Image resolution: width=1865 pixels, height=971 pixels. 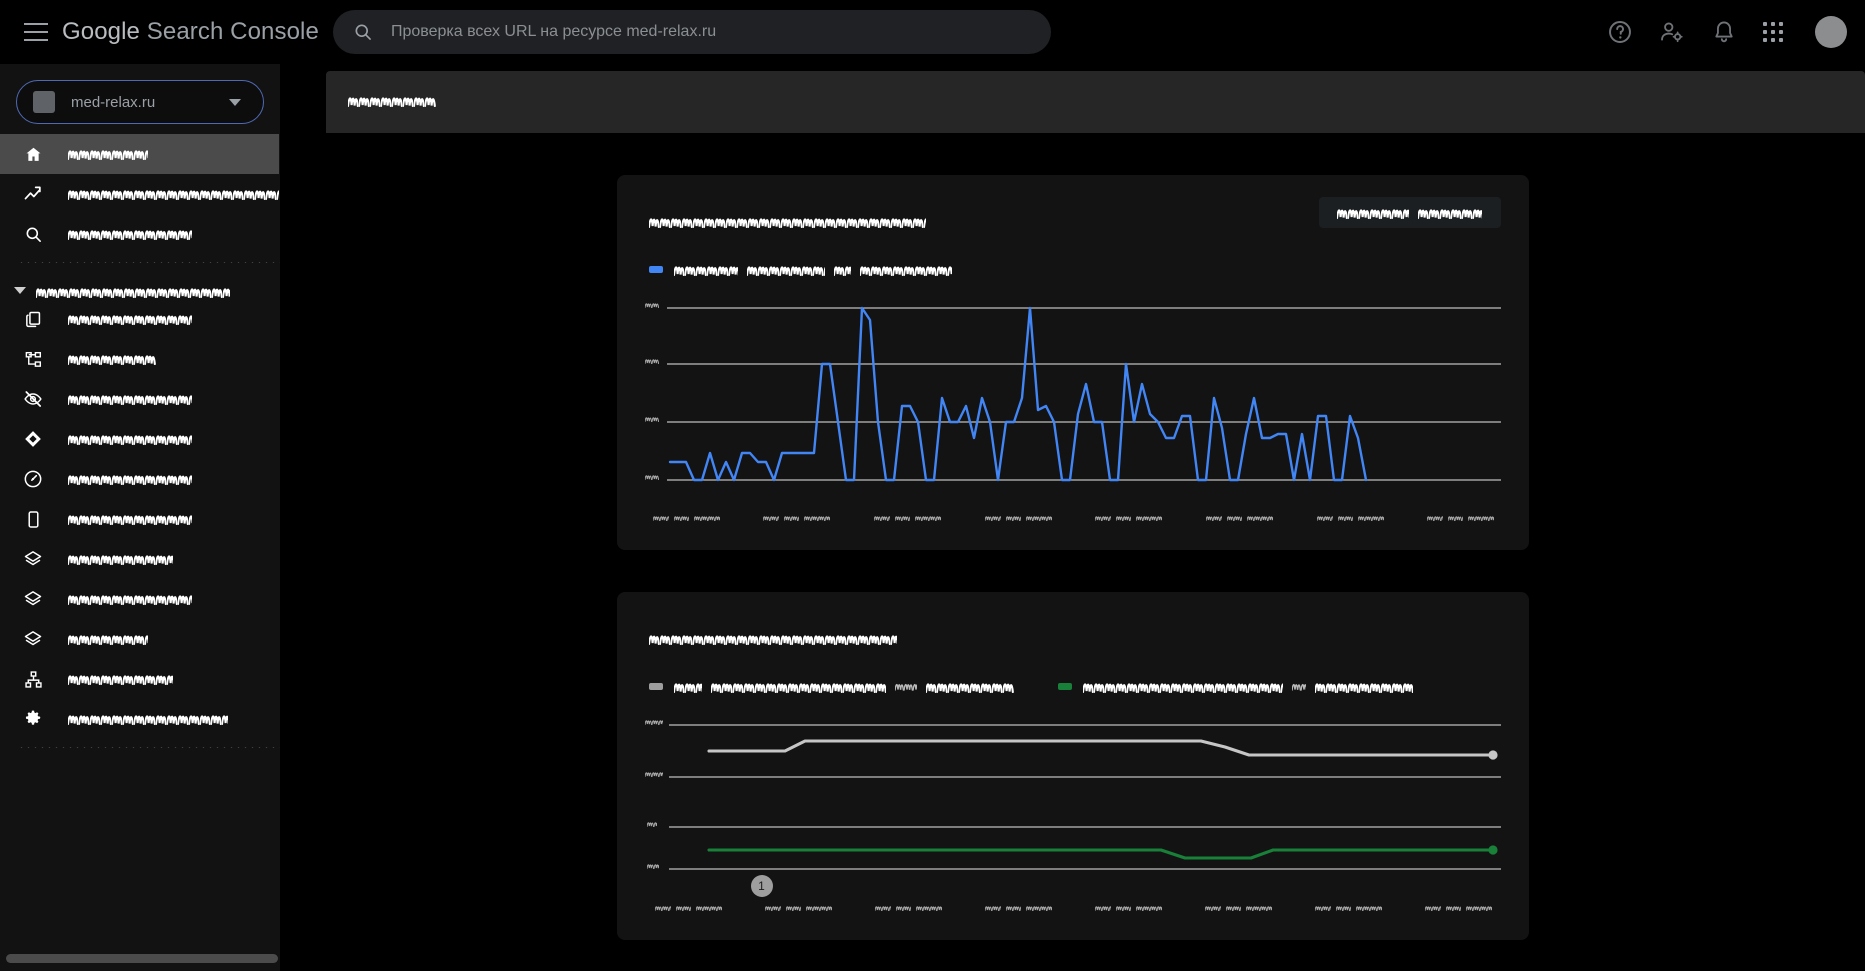 I want to click on indexing-chart: 1, so click(x=1072, y=814).